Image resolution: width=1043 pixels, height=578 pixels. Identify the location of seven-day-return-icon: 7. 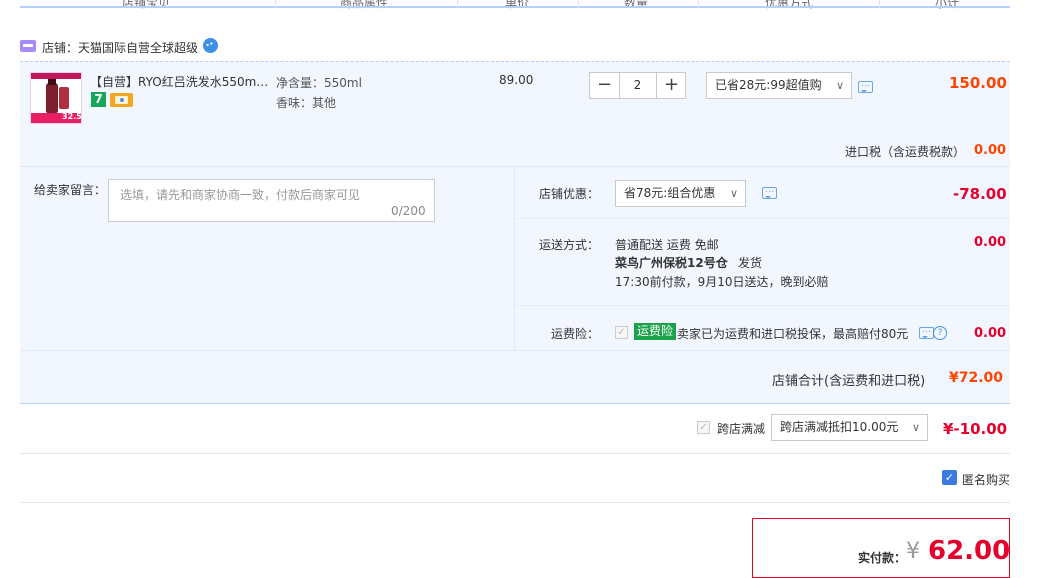
(98, 99).